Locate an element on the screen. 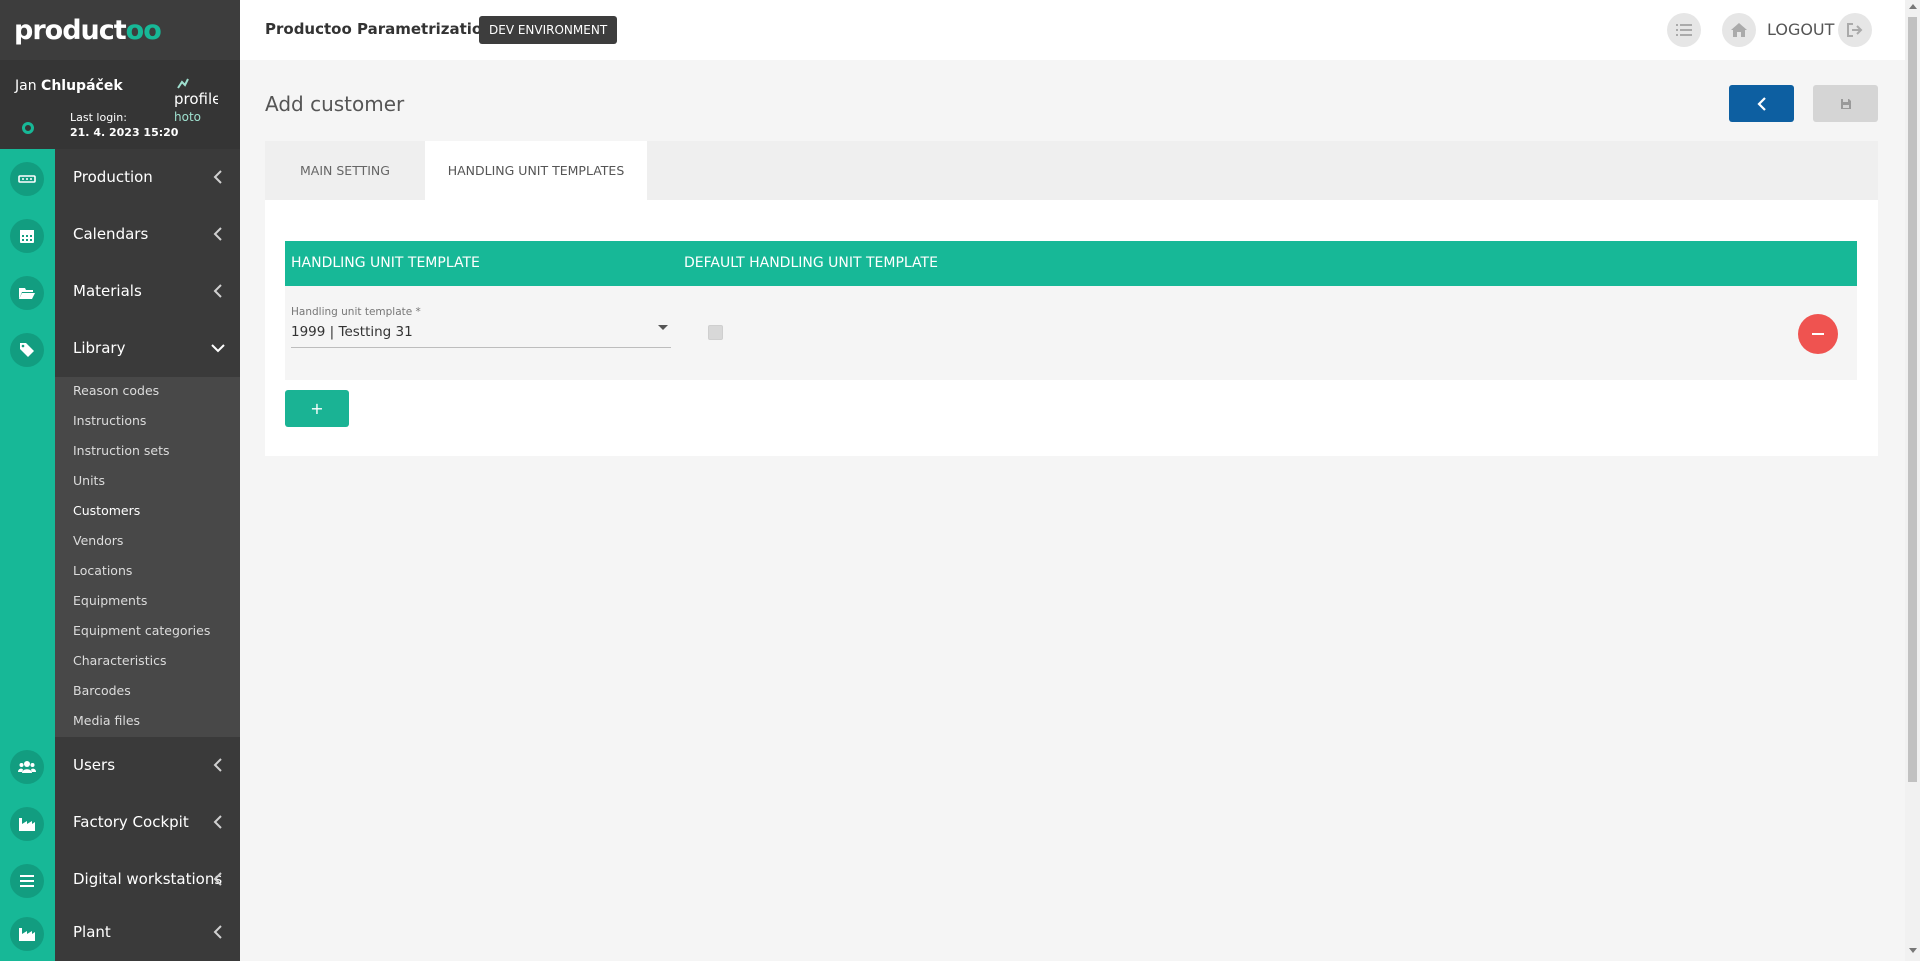  add-row-button: + is located at coordinates (317, 408).